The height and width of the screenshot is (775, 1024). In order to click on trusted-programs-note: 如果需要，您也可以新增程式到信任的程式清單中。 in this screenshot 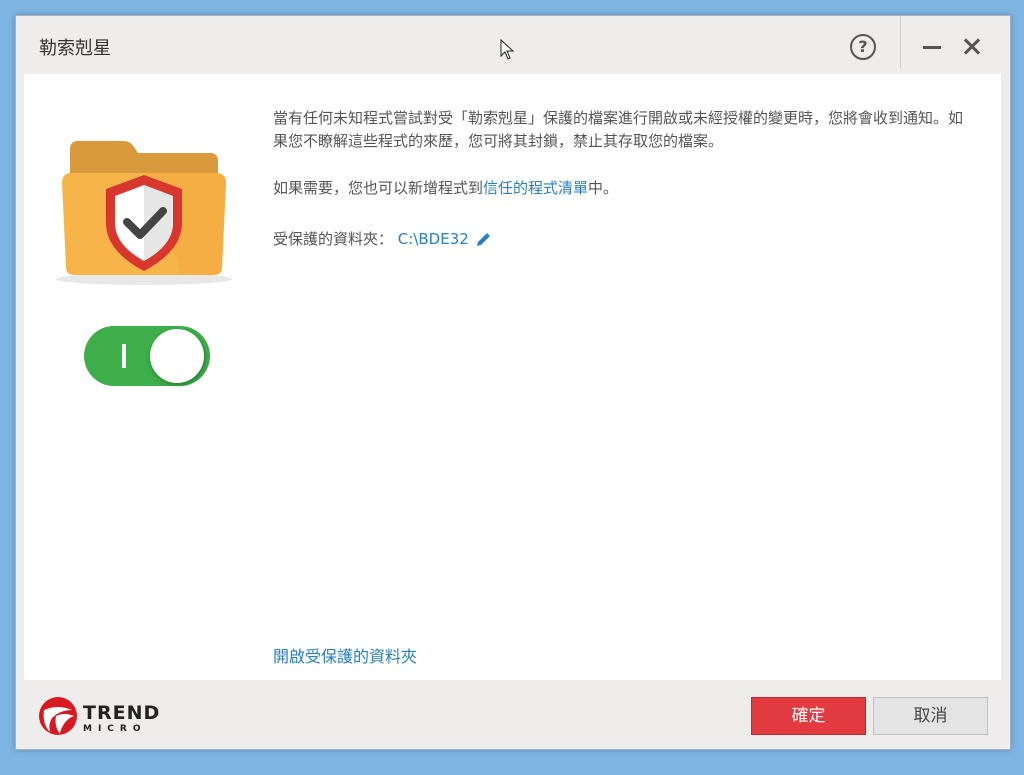, I will do `click(623, 188)`.